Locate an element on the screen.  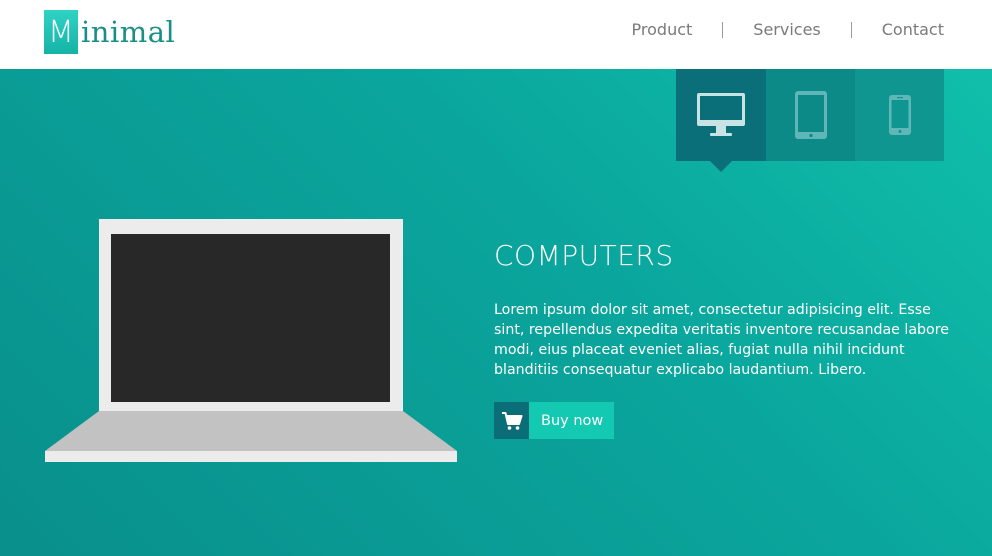
logo-wordmark: inimal is located at coordinates (128, 32).